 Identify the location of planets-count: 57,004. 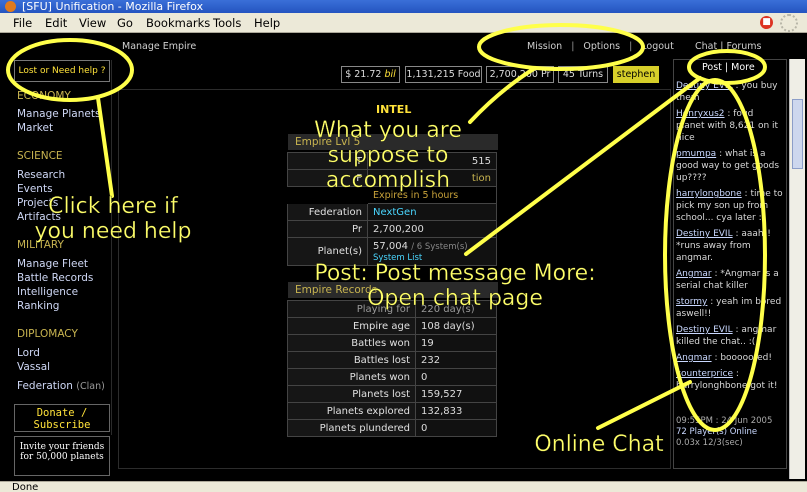
(390, 246).